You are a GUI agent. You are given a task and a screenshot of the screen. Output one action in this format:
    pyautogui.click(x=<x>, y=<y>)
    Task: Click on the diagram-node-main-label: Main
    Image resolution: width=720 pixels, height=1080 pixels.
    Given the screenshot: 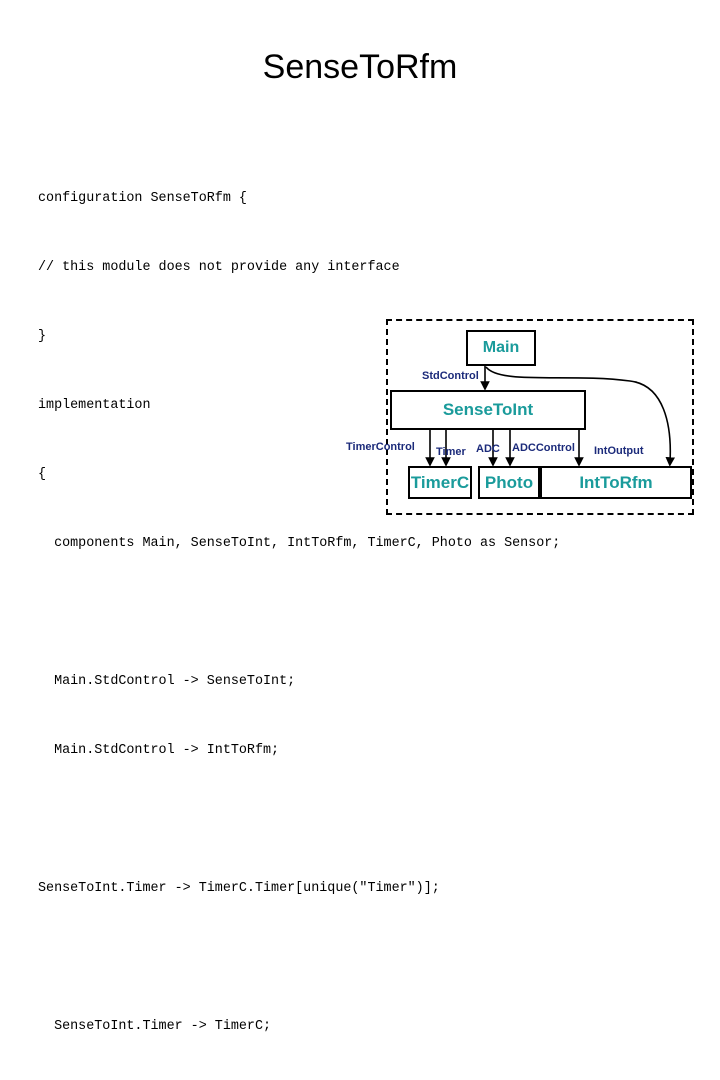 What is the action you would take?
    pyautogui.click(x=501, y=347)
    